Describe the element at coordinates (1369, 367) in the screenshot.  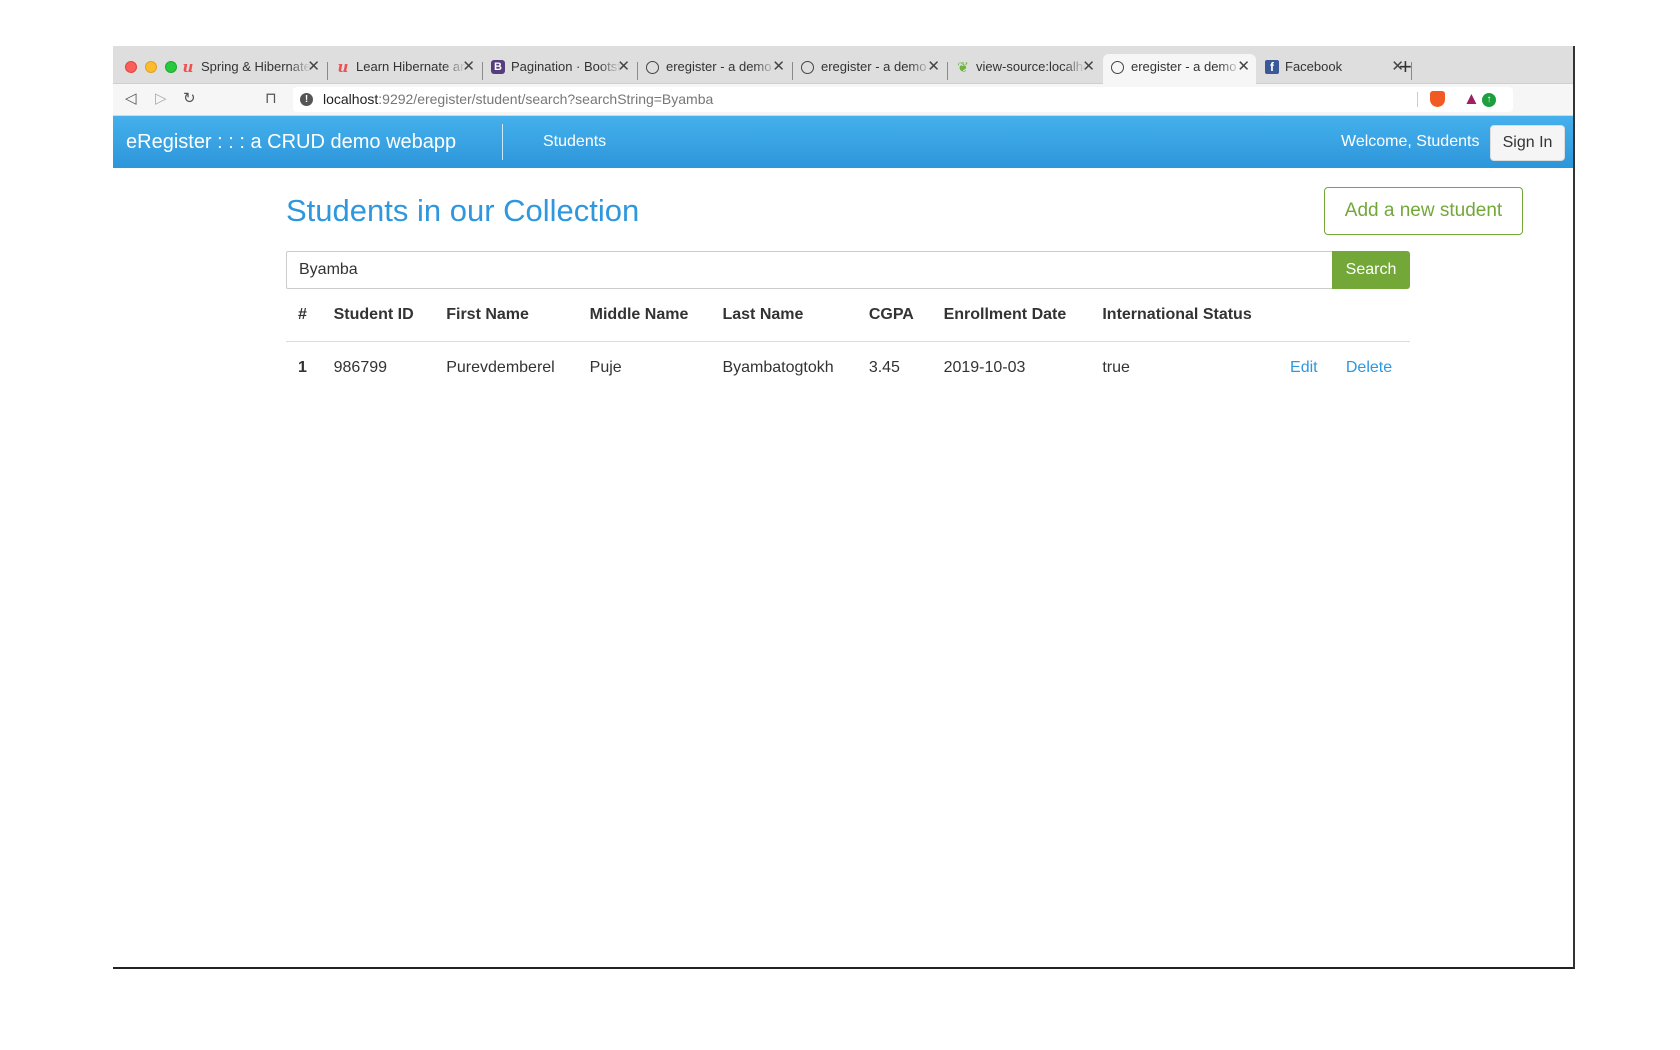
I see `delete-link: Delete` at that location.